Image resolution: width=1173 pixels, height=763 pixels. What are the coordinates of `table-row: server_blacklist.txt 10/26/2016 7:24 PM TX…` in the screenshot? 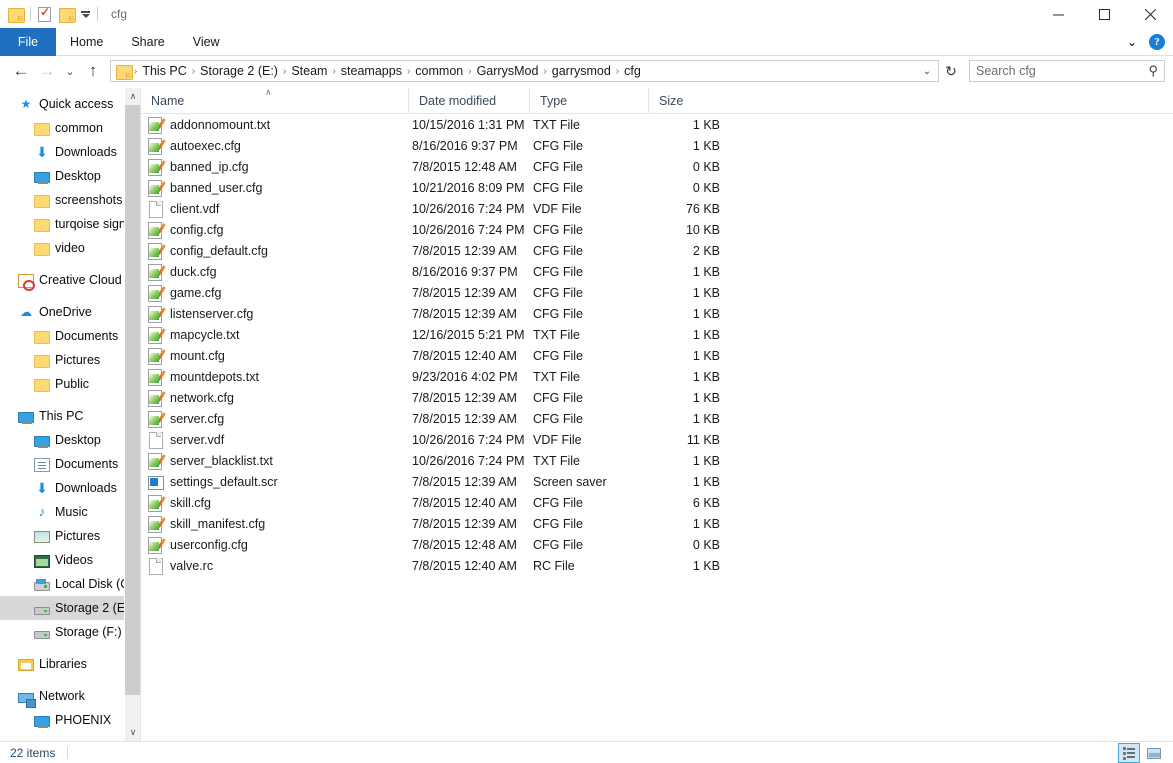 It's located at (657, 460).